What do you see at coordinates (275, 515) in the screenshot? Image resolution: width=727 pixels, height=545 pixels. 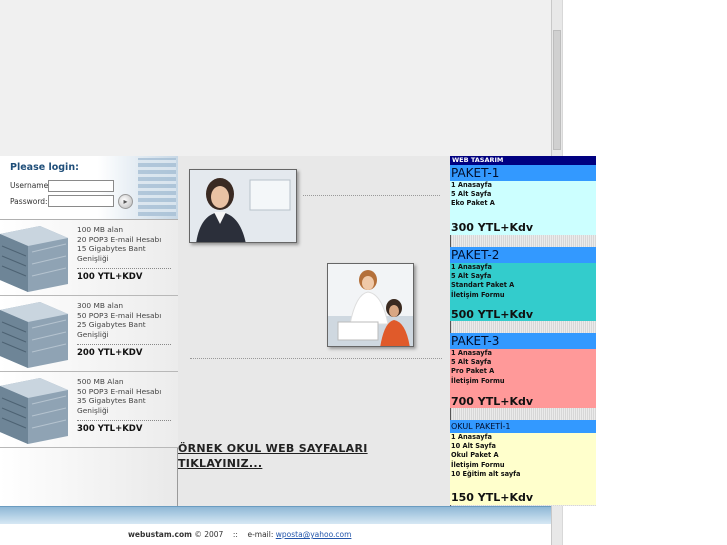 I see `footer-bar` at bounding box center [275, 515].